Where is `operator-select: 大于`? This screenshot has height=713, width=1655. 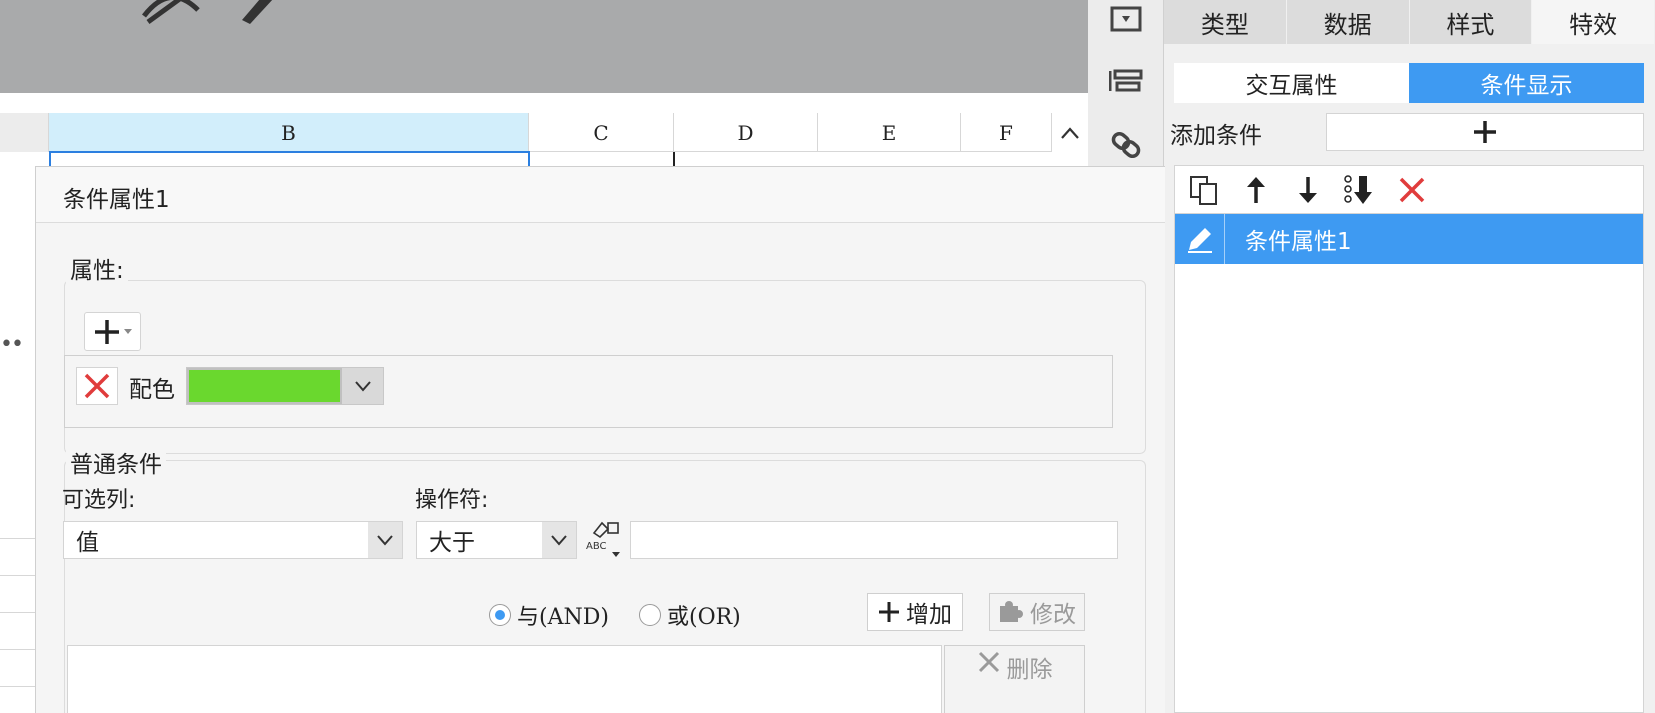
operator-select: 大于 is located at coordinates (496, 540).